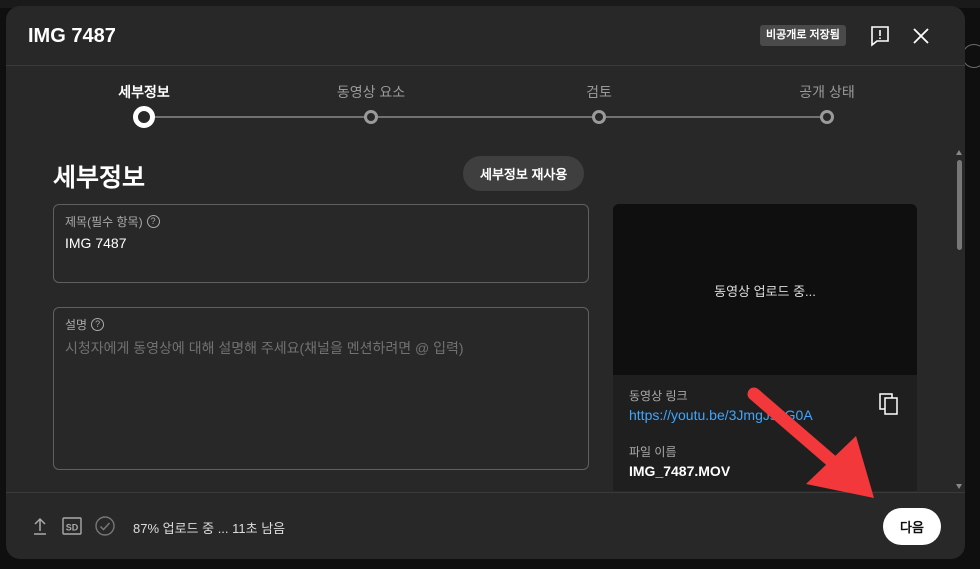 The width and height of the screenshot is (980, 569). Describe the element at coordinates (99, 178) in the screenshot. I see `section-title: 세부정보` at that location.